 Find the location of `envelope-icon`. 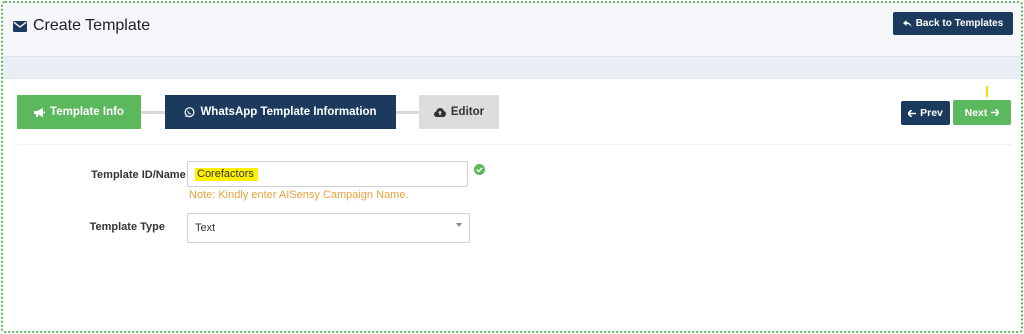

envelope-icon is located at coordinates (20, 26).